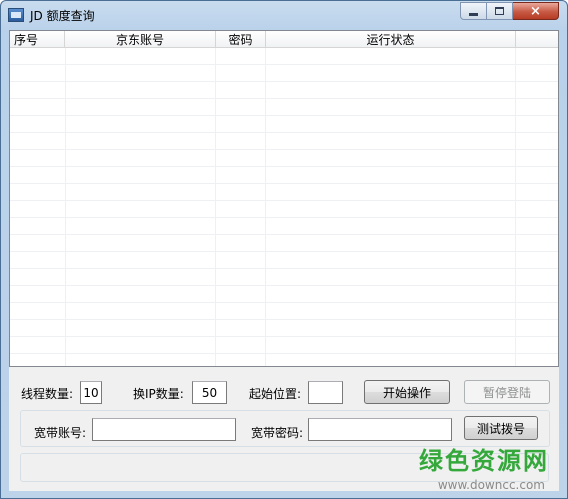 Image resolution: width=568 pixels, height=499 pixels. I want to click on ip-count-label: 换IP数量:, so click(158, 394).